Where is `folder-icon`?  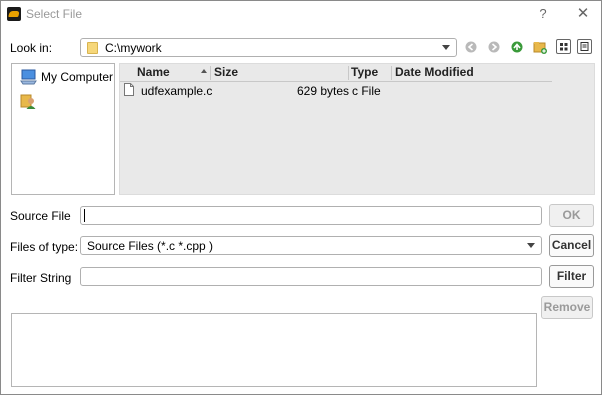 folder-icon is located at coordinates (92, 48).